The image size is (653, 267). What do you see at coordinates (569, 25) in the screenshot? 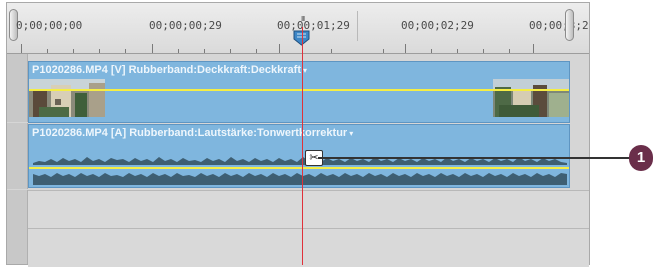
I see `work-area-end-handle` at bounding box center [569, 25].